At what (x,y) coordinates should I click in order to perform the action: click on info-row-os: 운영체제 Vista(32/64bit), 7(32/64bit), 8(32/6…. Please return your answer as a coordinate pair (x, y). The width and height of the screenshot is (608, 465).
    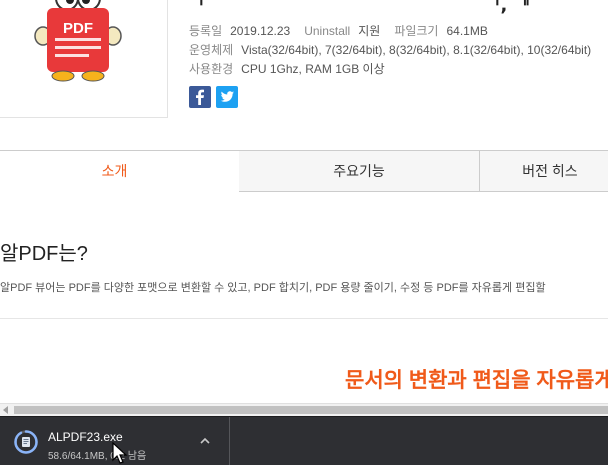
    Looking at the image, I should click on (397, 49).